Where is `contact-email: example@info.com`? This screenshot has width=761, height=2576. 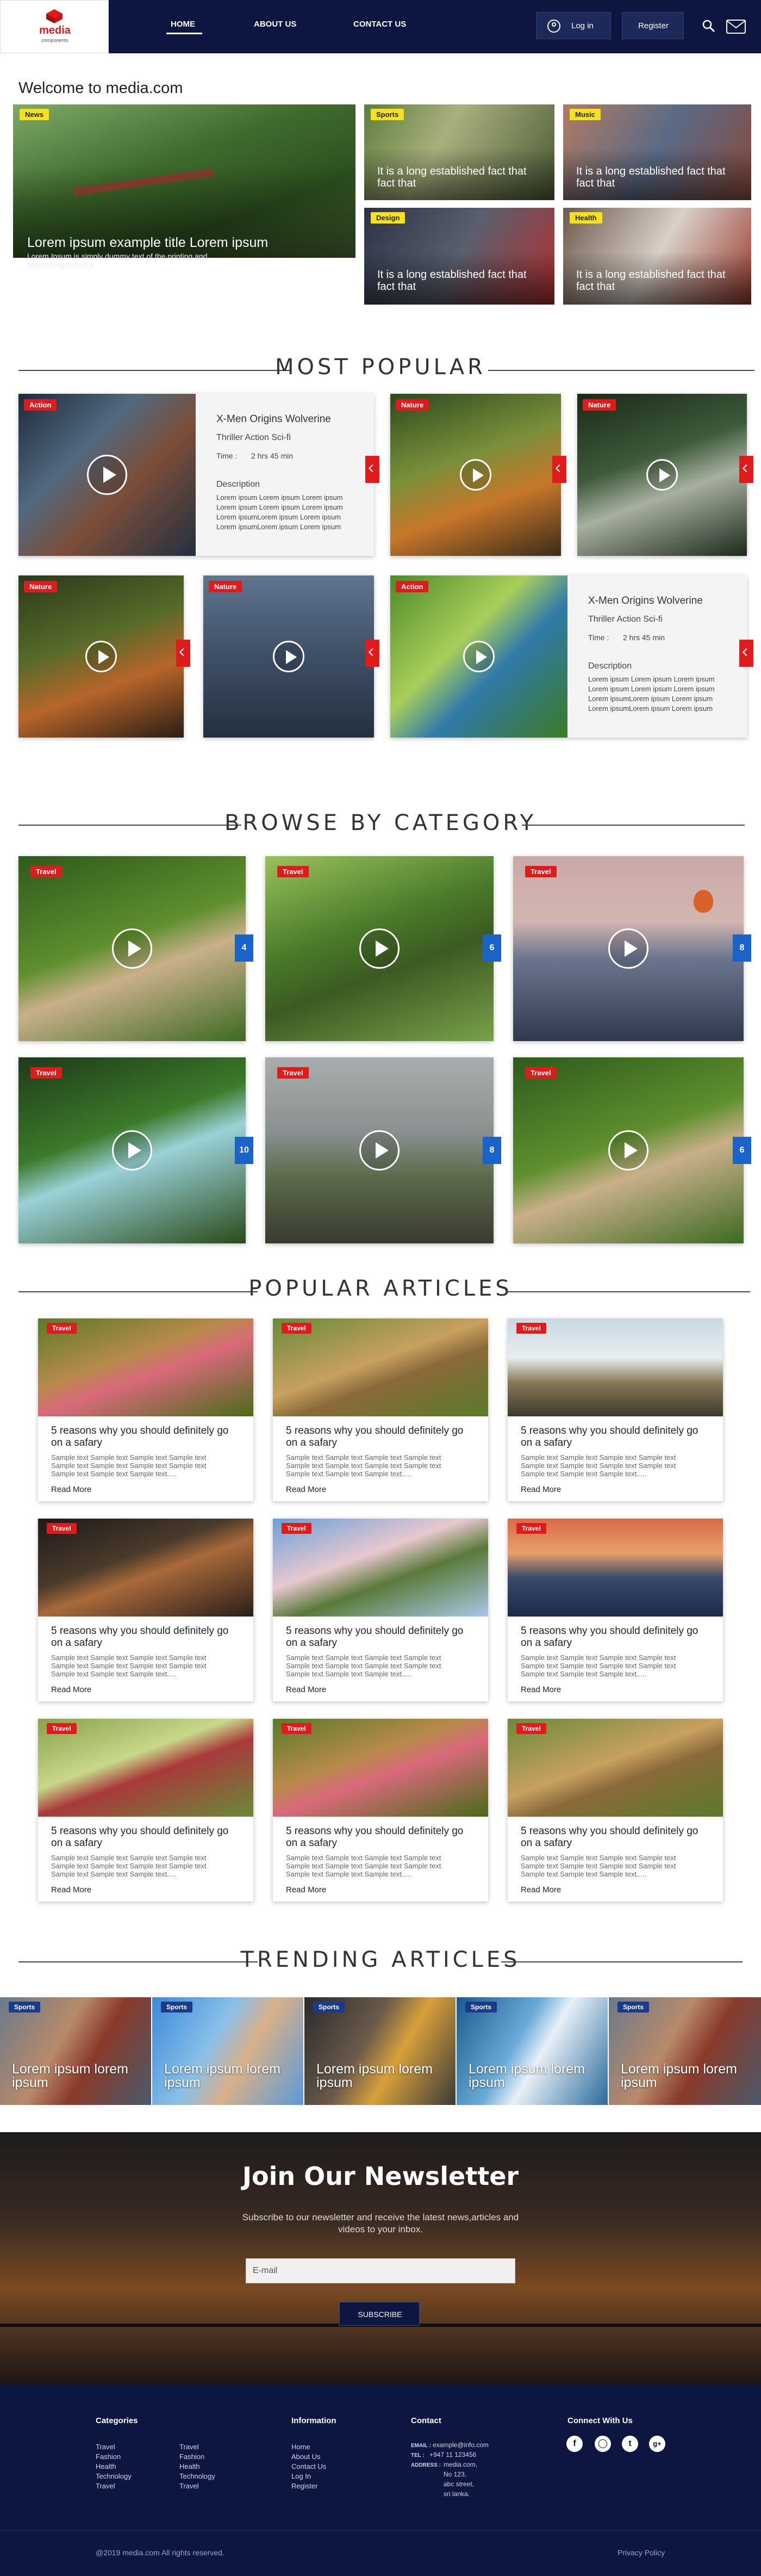 contact-email: example@info.com is located at coordinates (461, 2445).